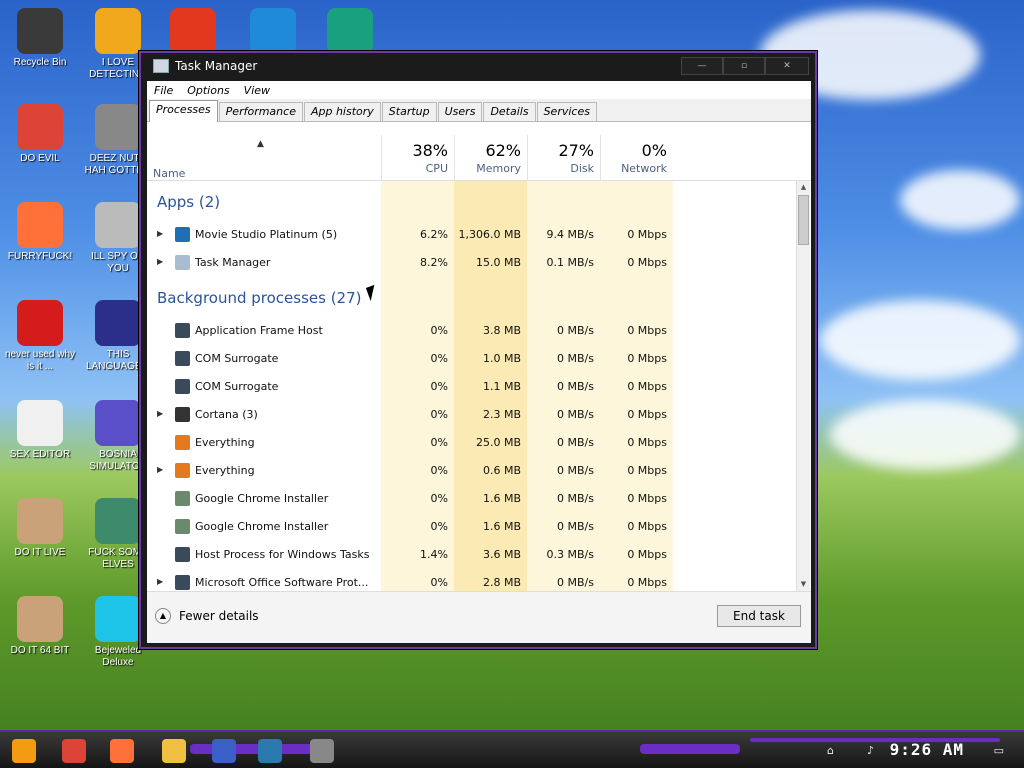 Image resolution: width=1024 pixels, height=768 pixels. Describe the element at coordinates (122, 751) in the screenshot. I see `firefox-icon` at that location.